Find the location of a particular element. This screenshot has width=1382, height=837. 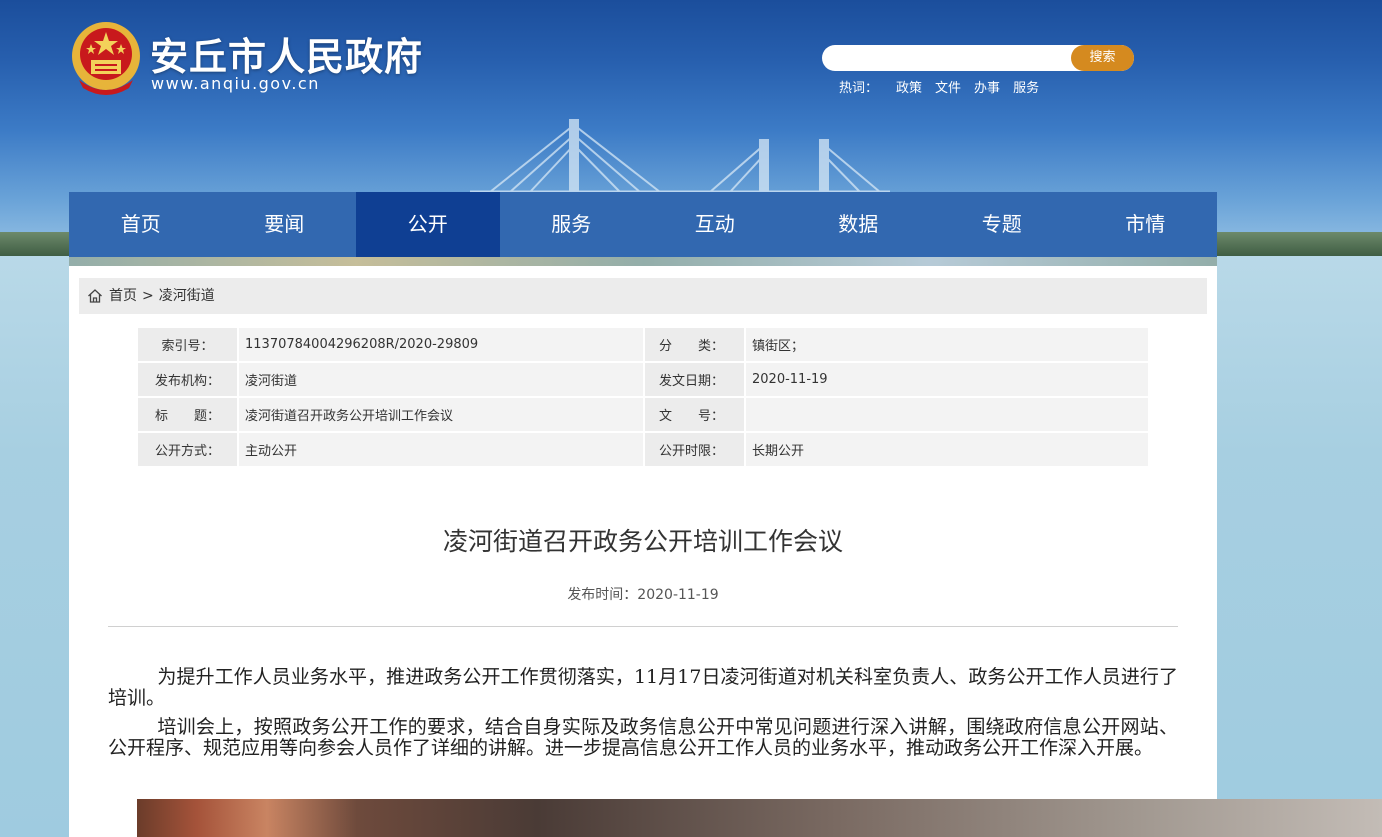

open-period-value: 长期公开 is located at coordinates (947, 449).